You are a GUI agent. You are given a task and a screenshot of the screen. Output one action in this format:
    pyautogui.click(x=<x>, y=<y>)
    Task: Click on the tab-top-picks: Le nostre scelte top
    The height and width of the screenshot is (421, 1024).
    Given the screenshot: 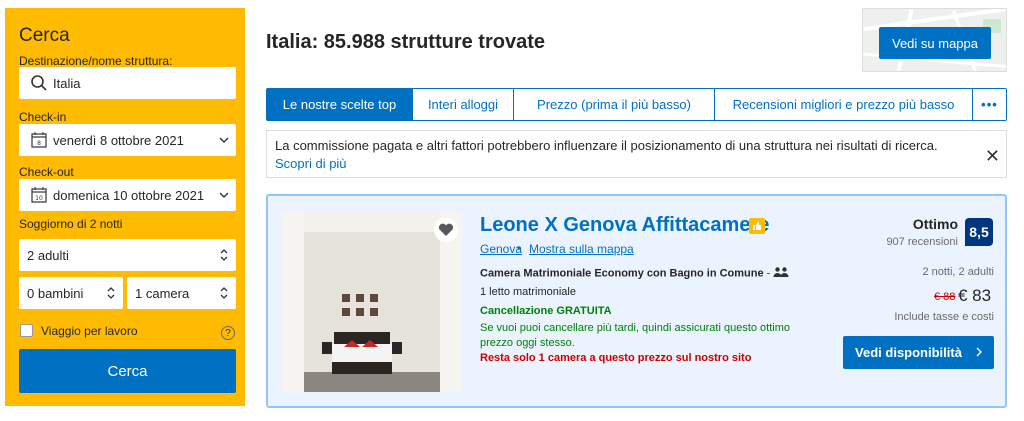 What is the action you would take?
    pyautogui.click(x=340, y=104)
    